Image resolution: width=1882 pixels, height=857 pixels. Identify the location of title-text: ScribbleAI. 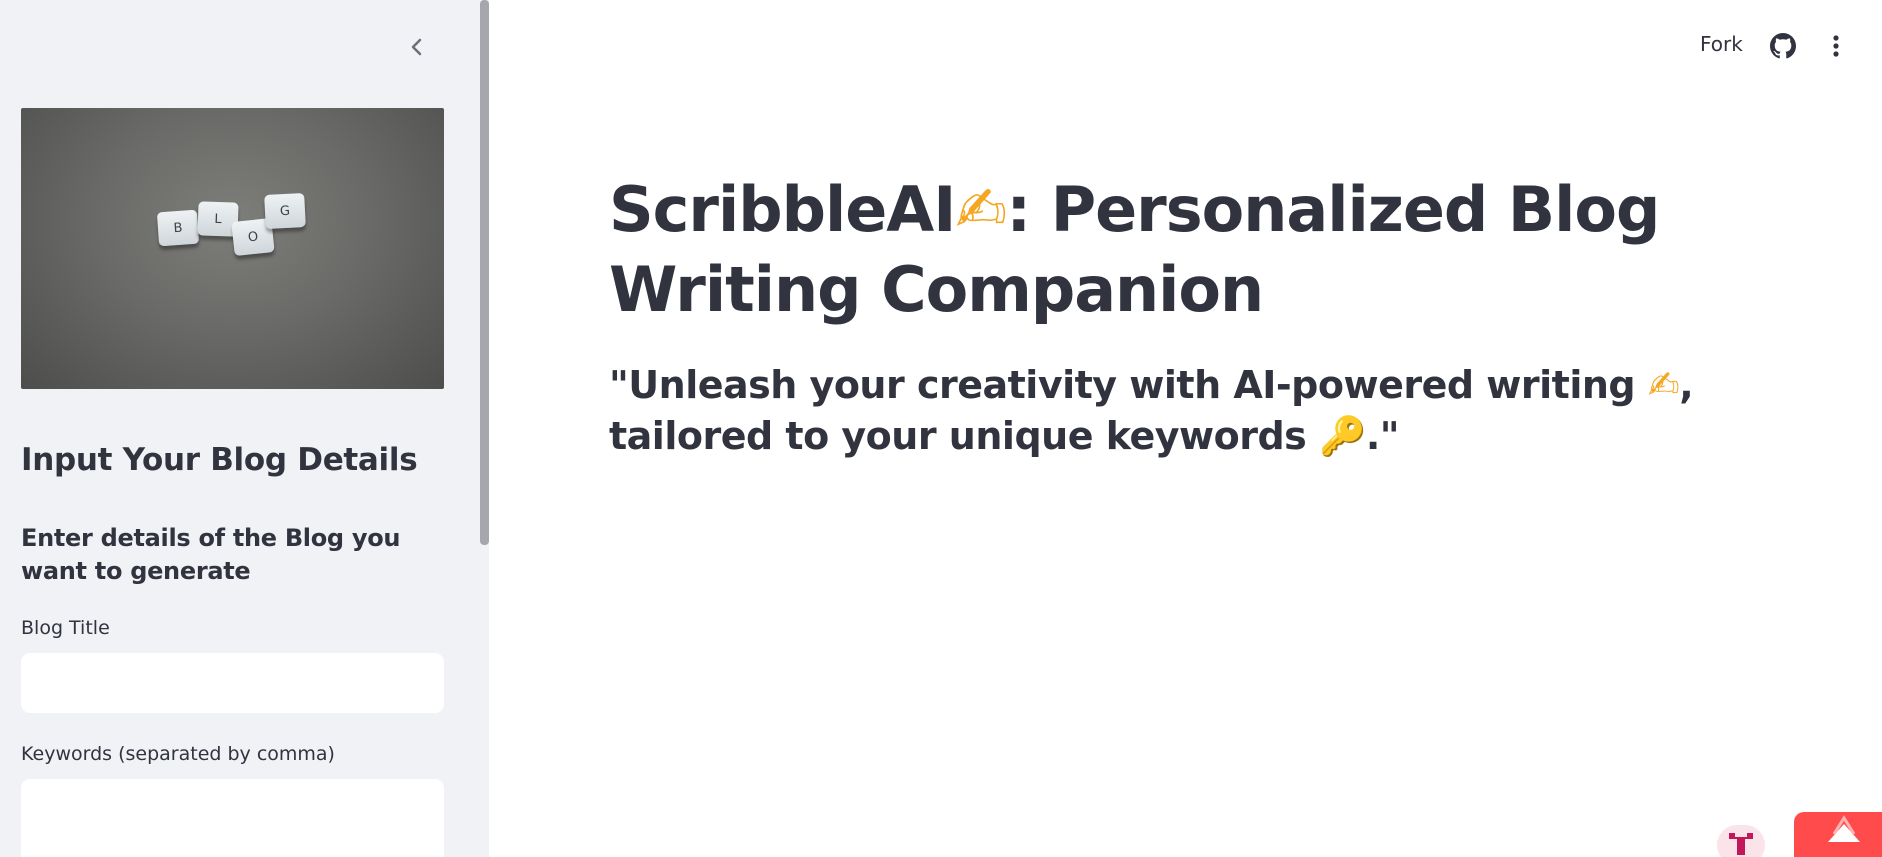
(782, 209).